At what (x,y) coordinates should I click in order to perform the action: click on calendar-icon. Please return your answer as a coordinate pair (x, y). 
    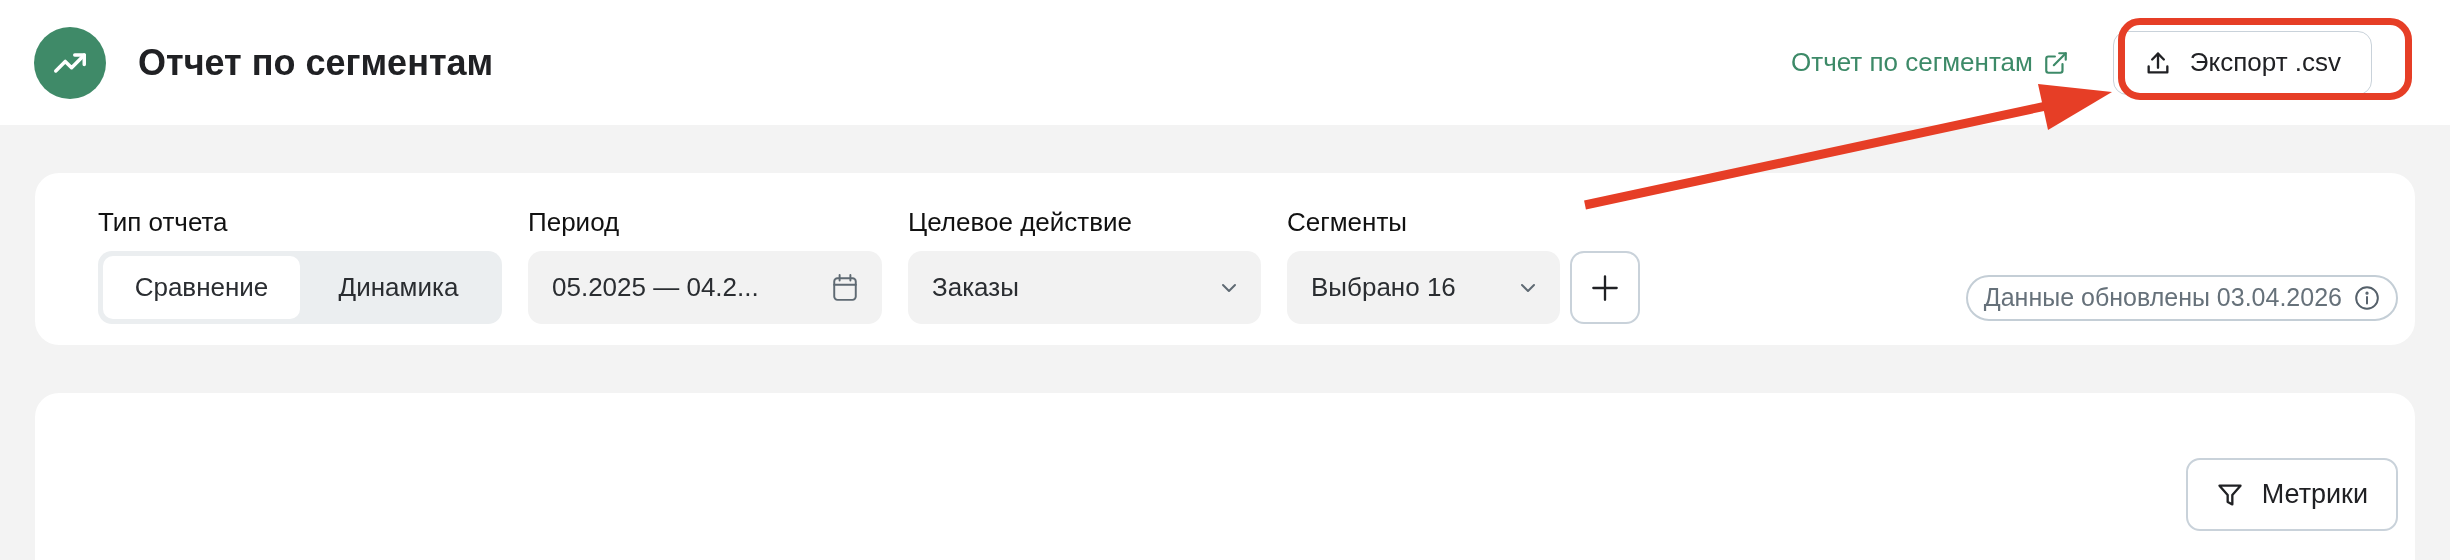
    Looking at the image, I should click on (845, 287).